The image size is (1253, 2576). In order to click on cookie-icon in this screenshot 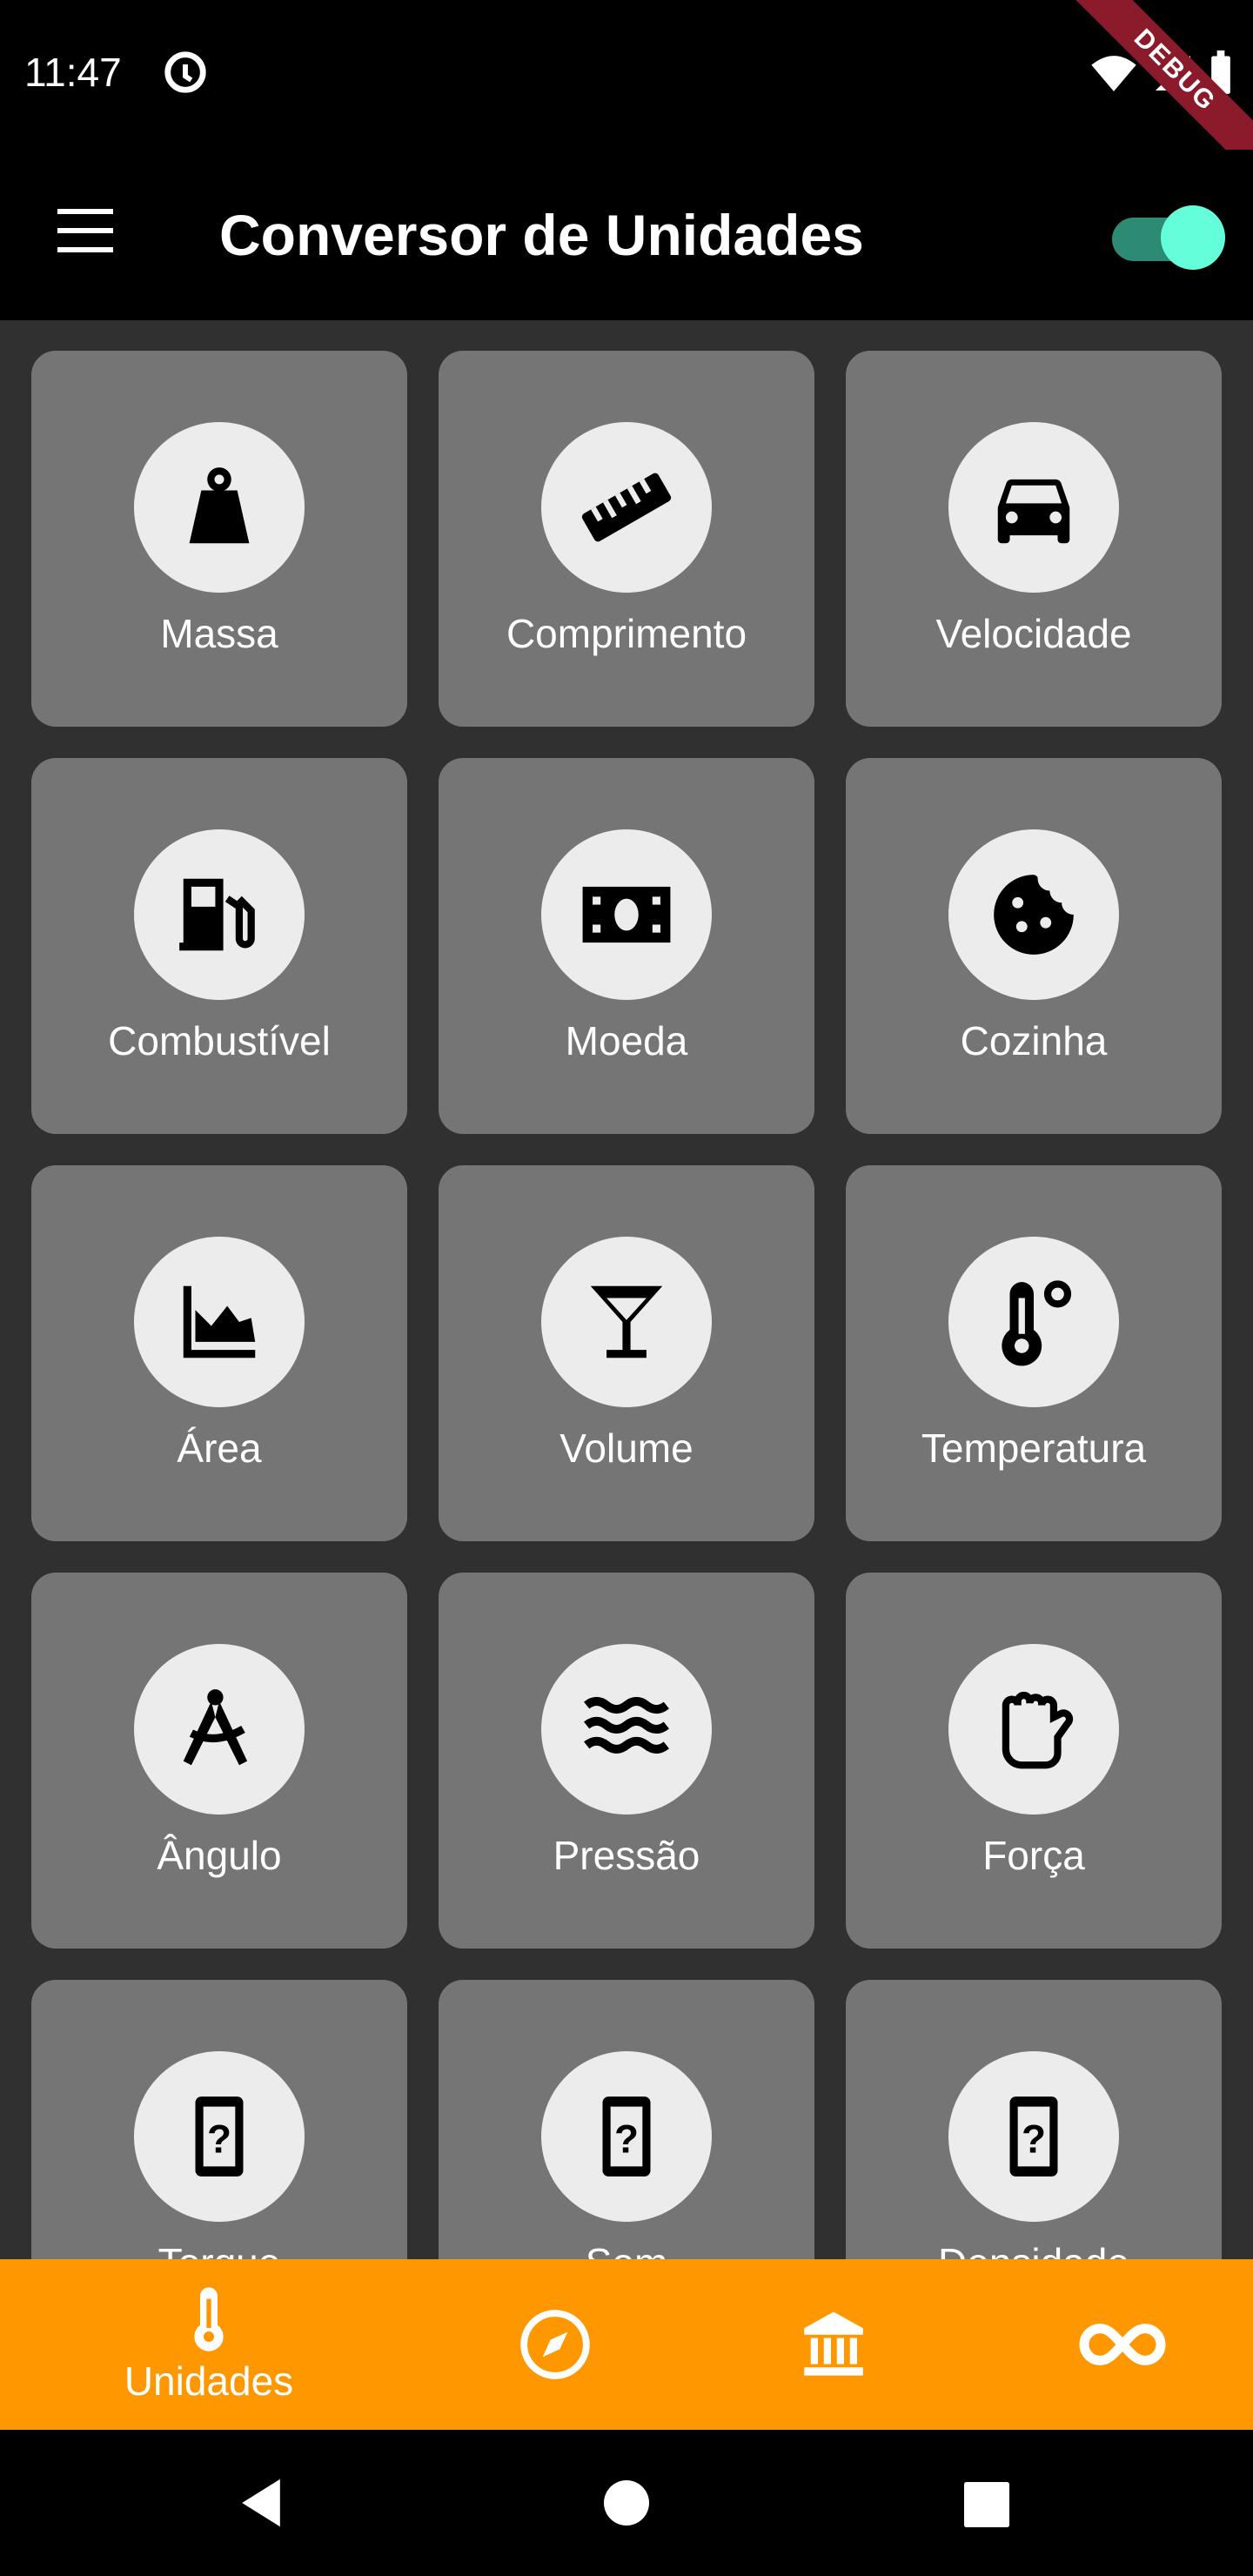, I will do `click(1034, 915)`.